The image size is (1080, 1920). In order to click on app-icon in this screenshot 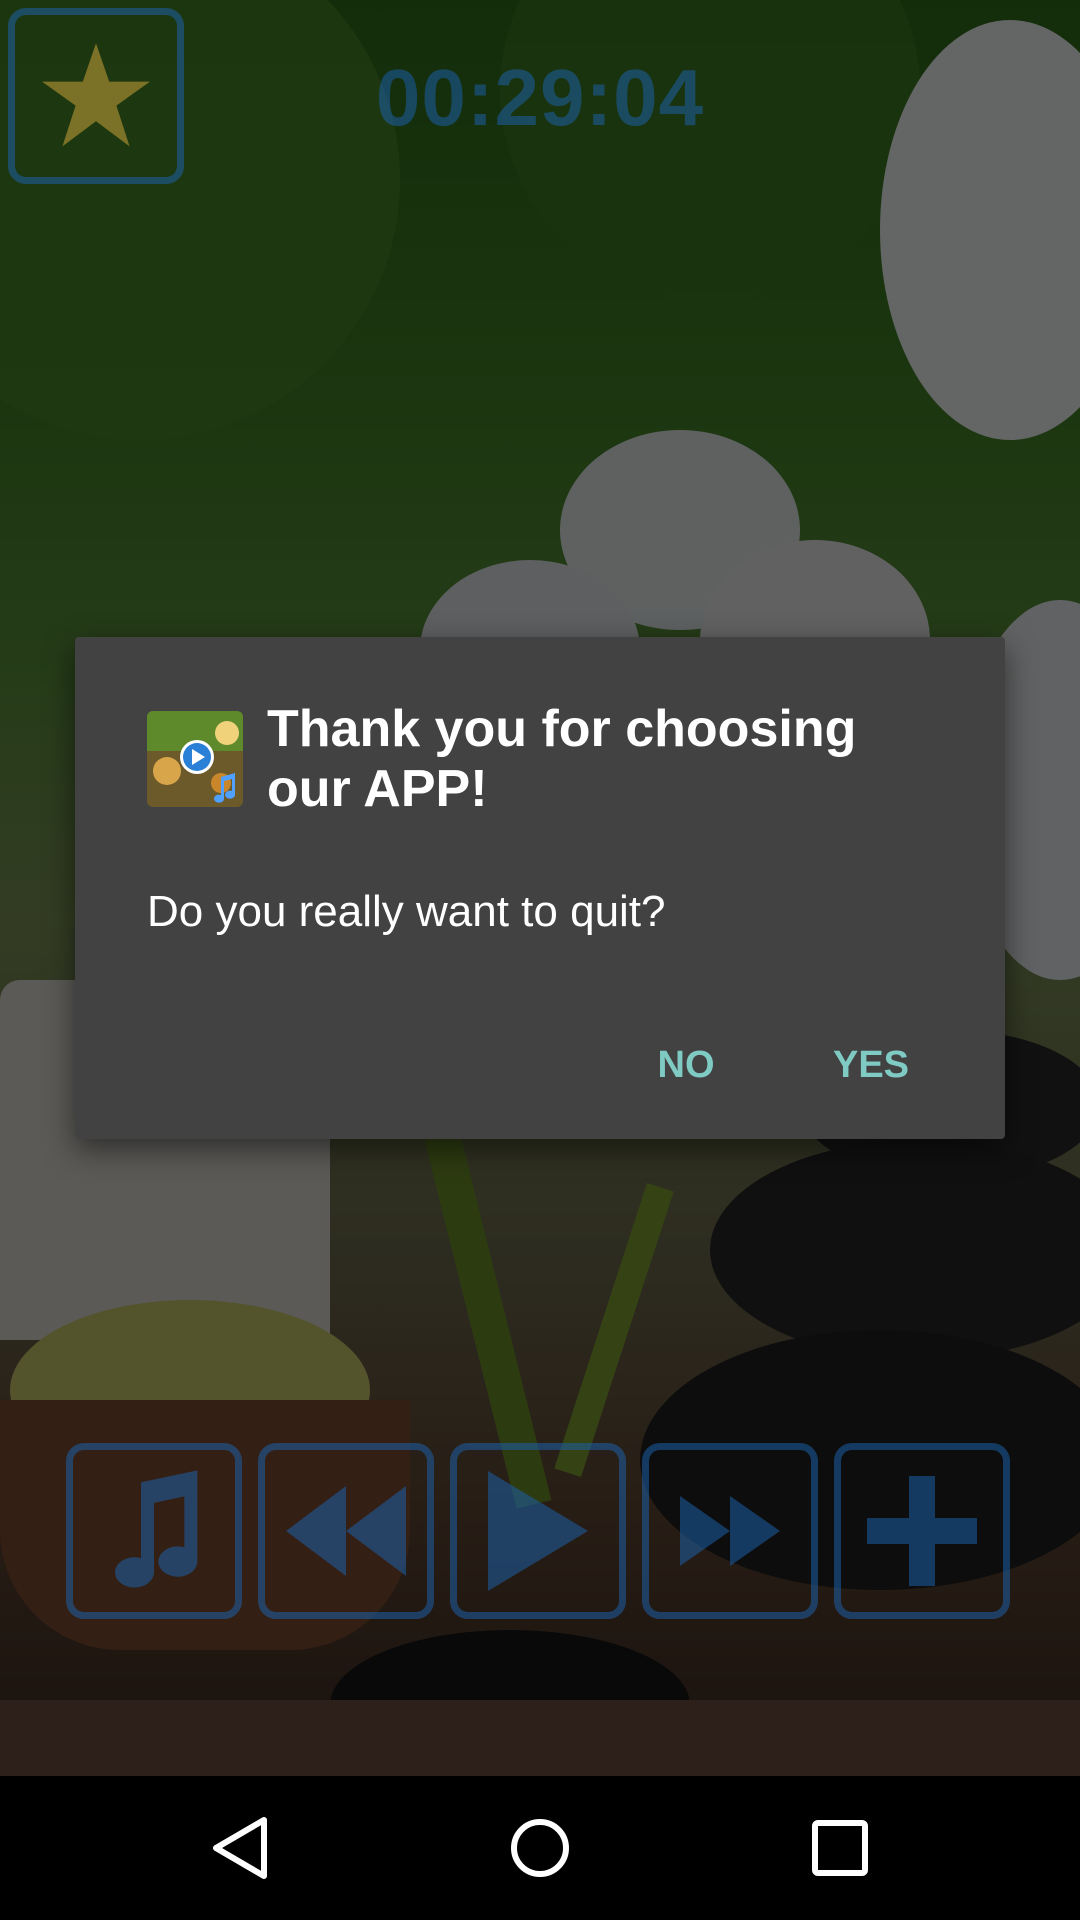, I will do `click(195, 759)`.